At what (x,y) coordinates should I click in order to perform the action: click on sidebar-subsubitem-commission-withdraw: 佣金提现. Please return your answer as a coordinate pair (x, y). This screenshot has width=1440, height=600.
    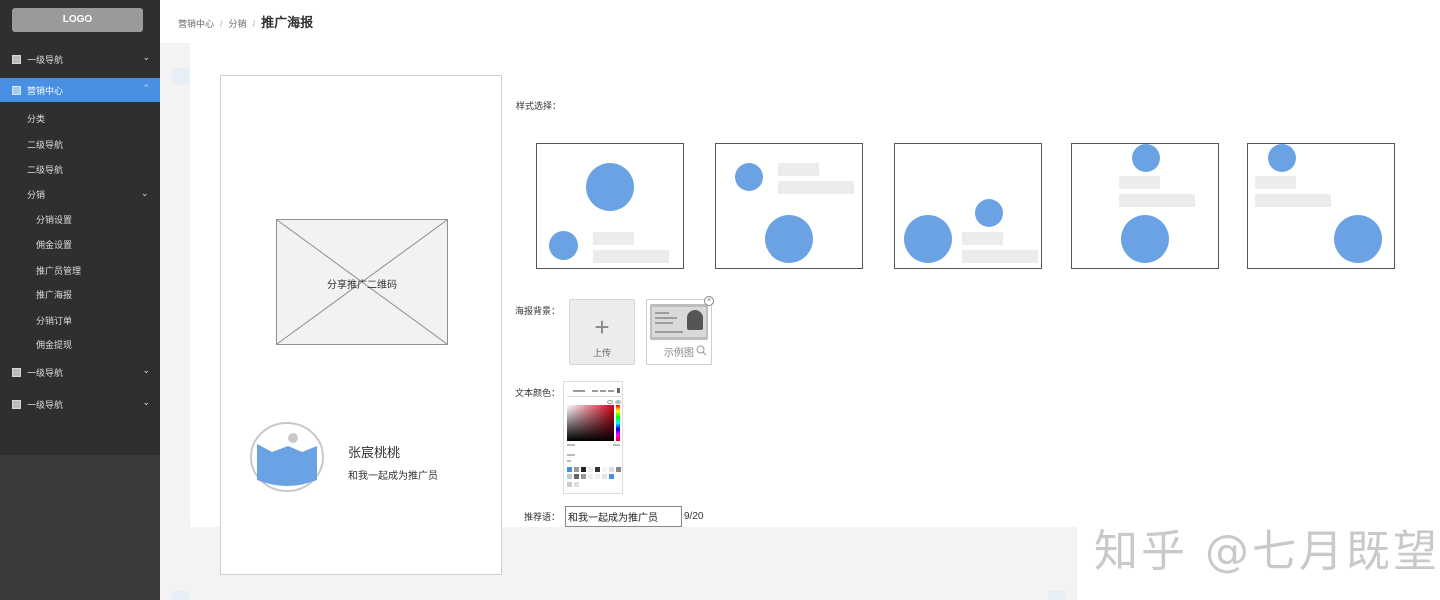
    Looking at the image, I should click on (54, 348).